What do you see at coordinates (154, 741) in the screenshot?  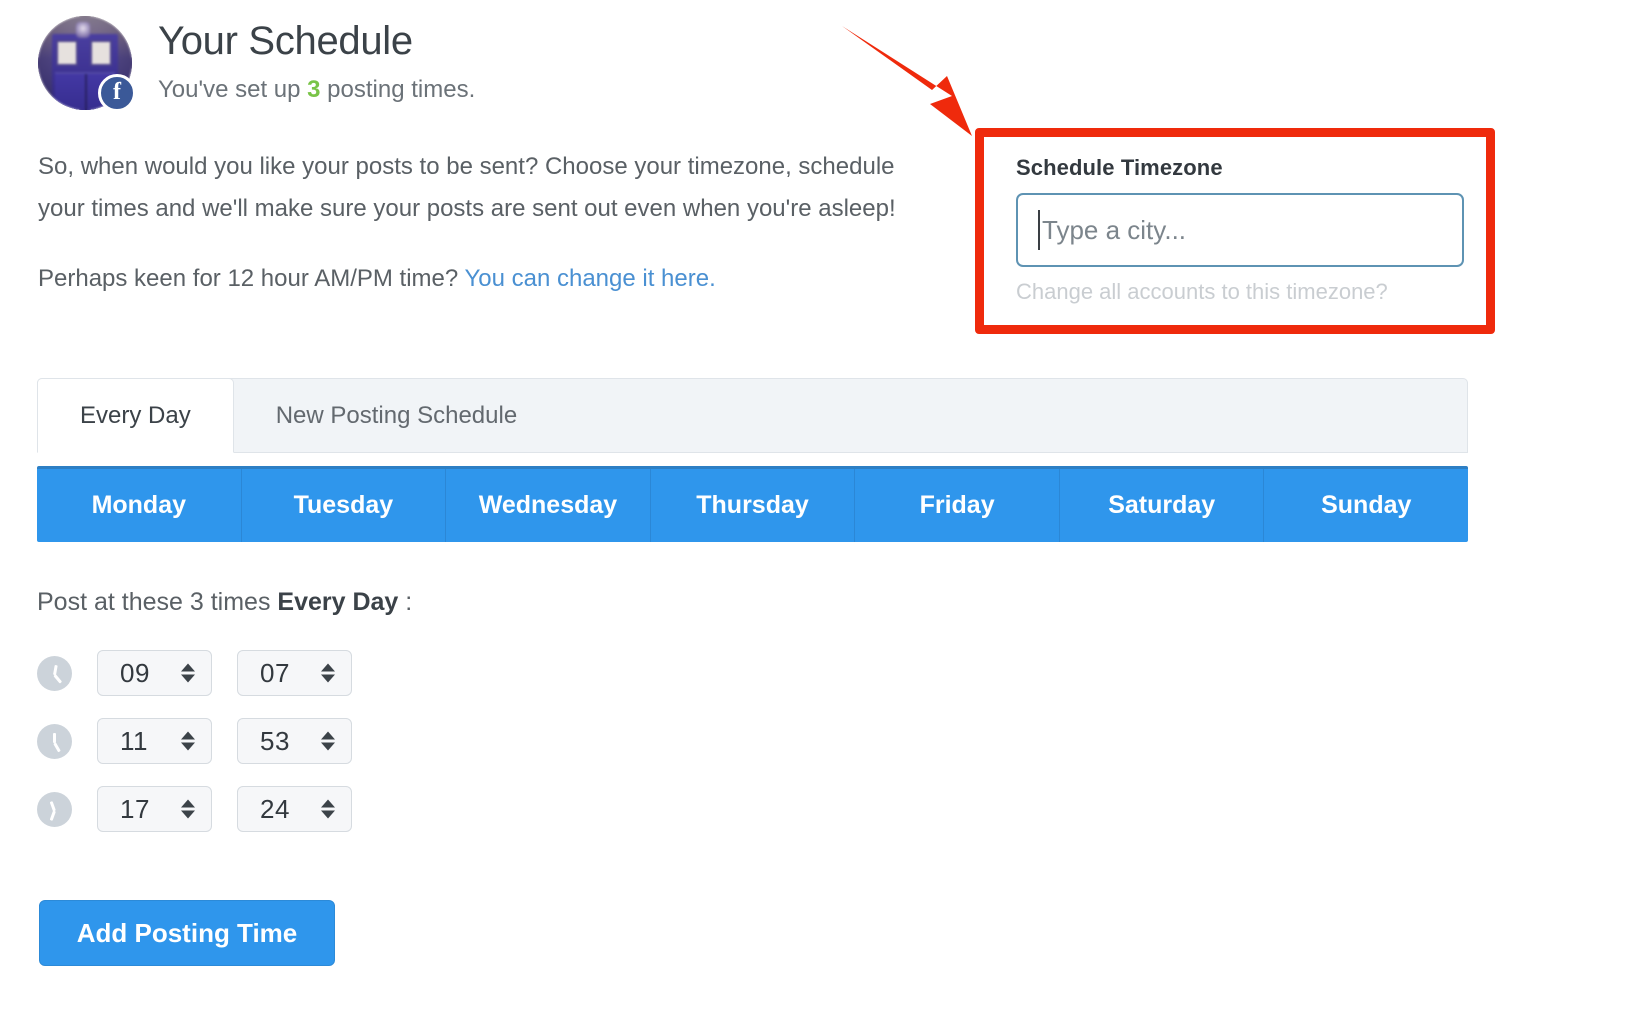 I see `hour-stepper: 11` at bounding box center [154, 741].